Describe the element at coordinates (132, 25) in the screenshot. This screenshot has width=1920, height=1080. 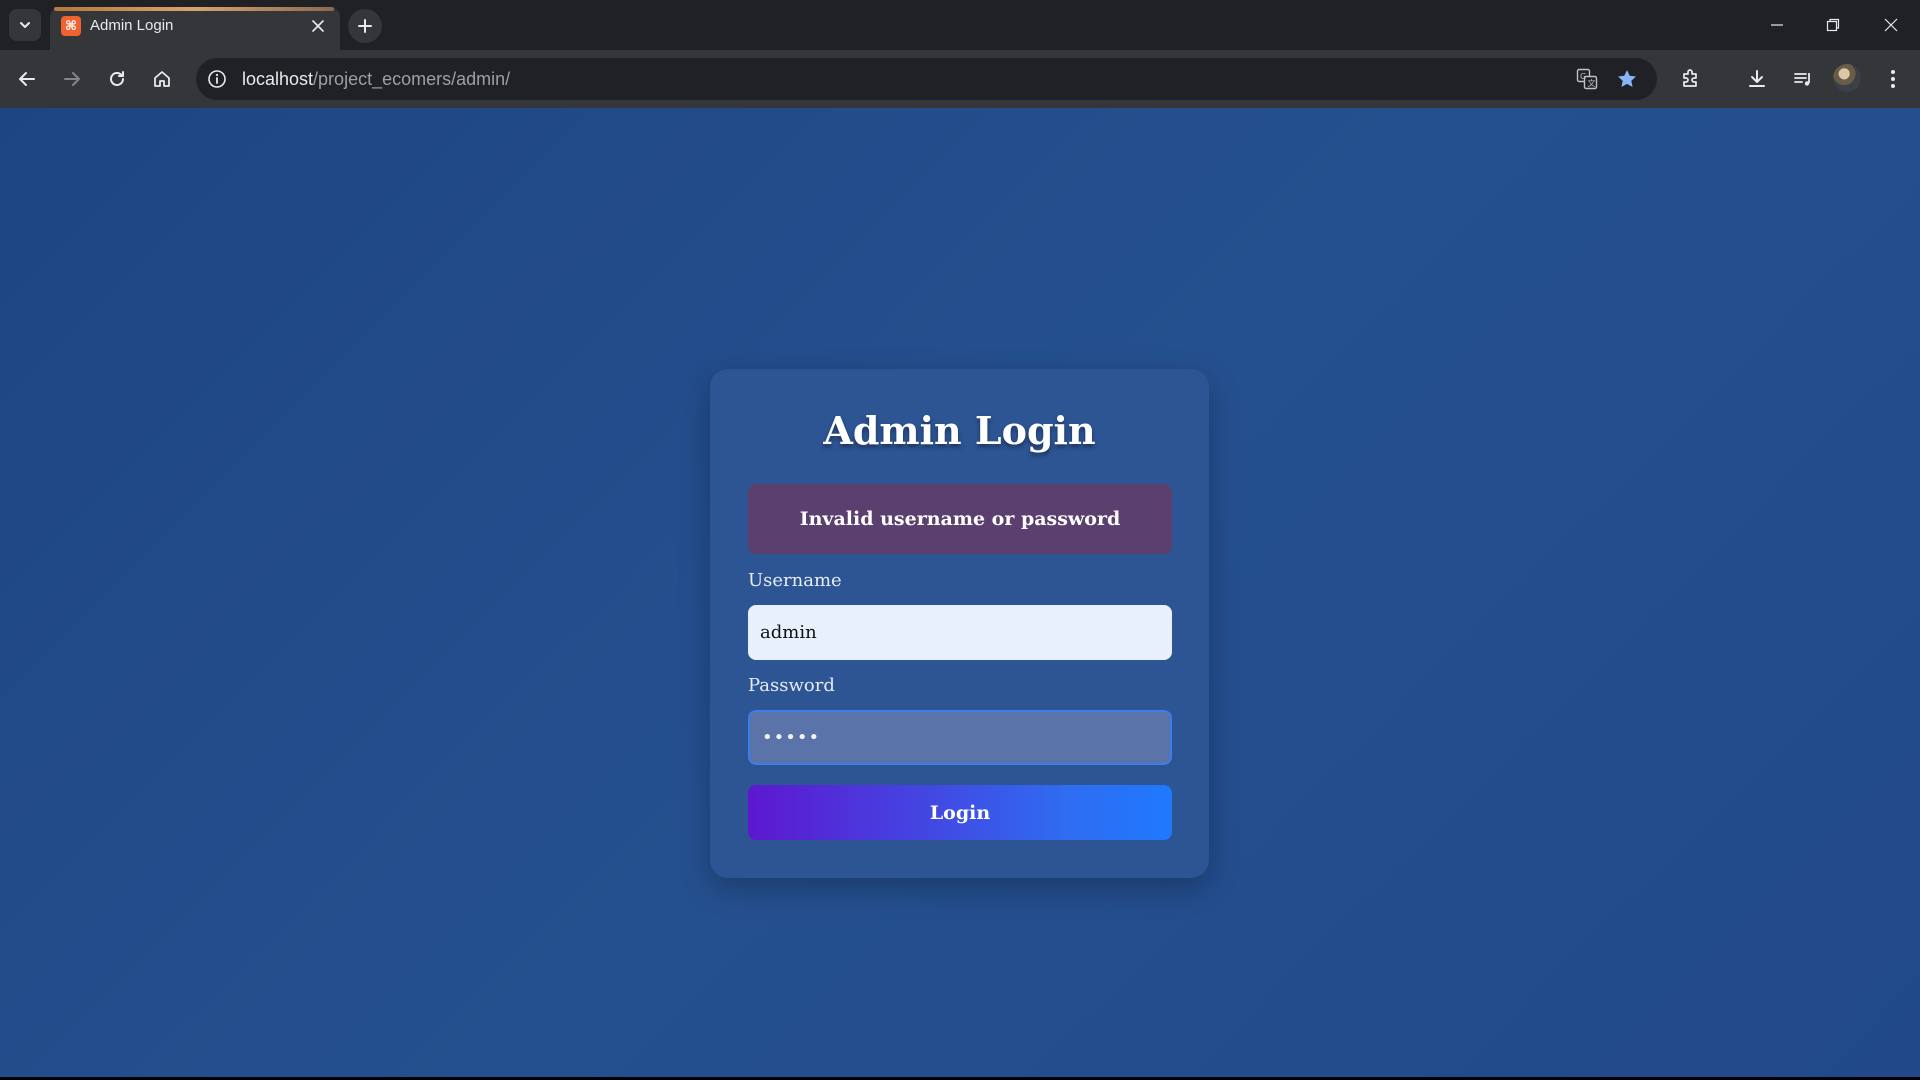
I see `tab-title: Admin Login` at that location.